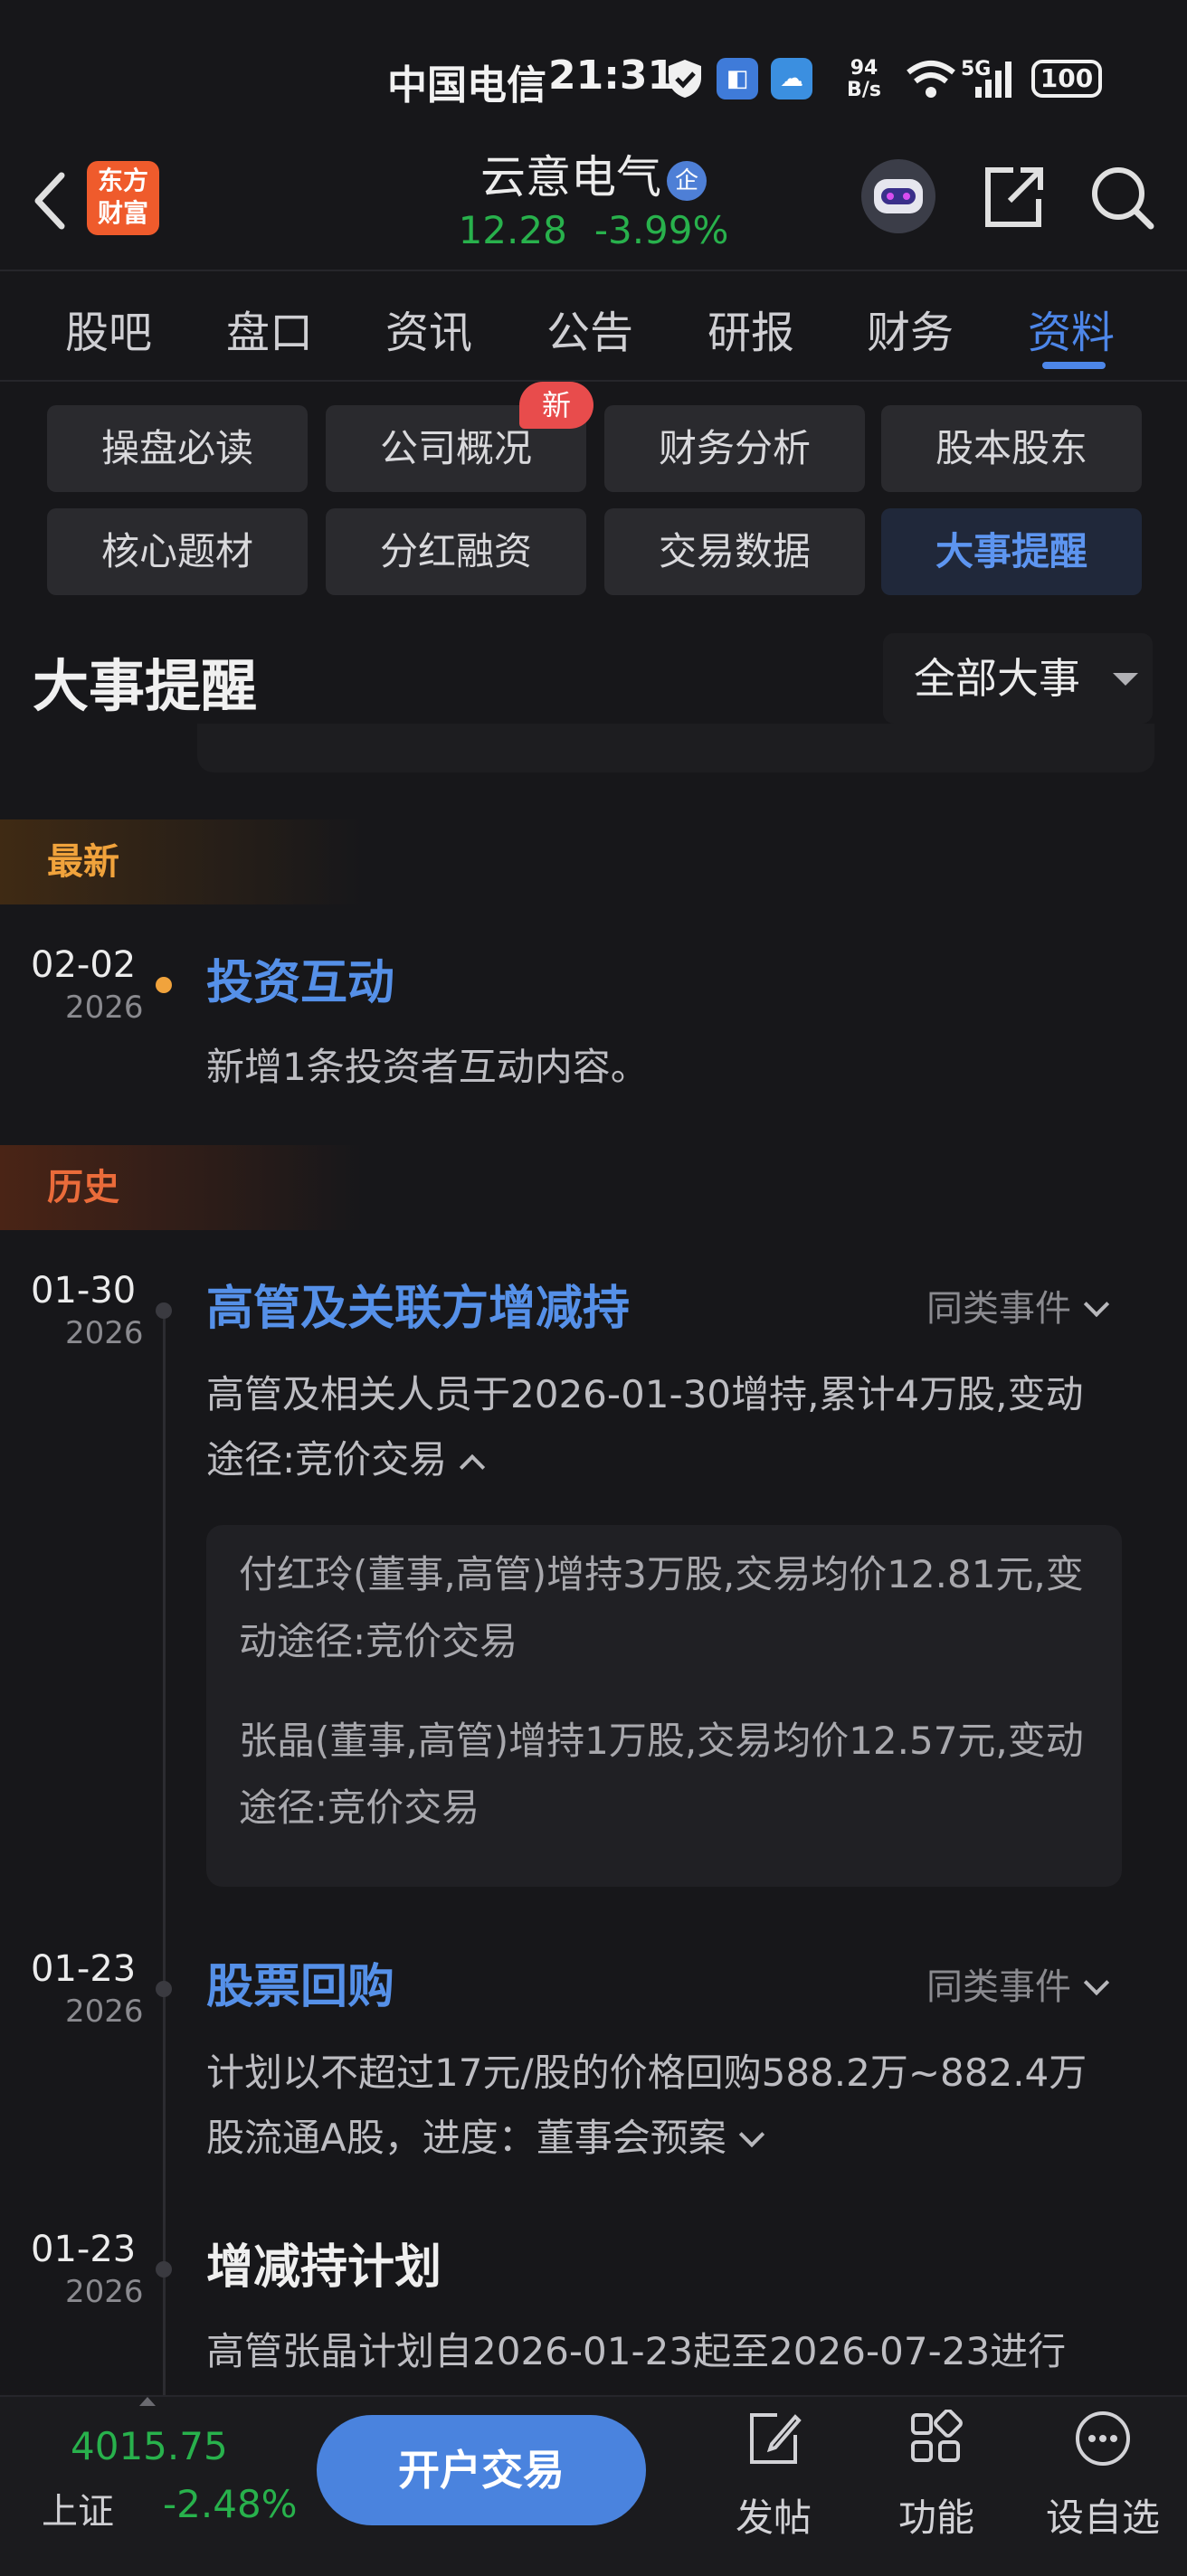  Describe the element at coordinates (687, 180) in the screenshot. I see `verified-badge: 企` at that location.